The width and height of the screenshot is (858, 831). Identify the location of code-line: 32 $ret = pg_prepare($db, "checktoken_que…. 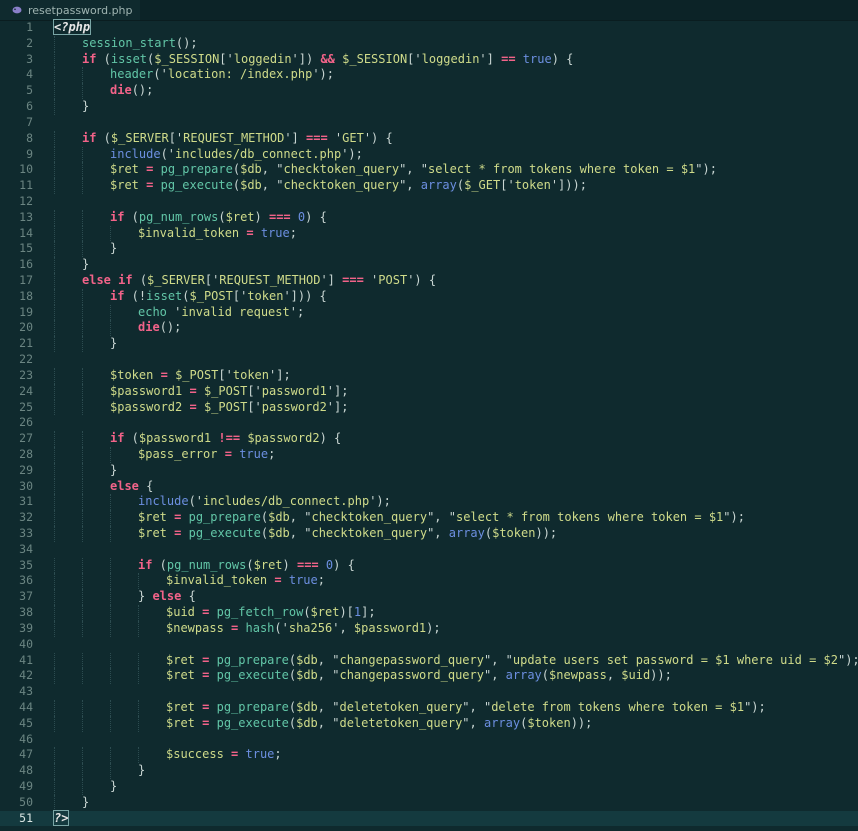
(429, 518).